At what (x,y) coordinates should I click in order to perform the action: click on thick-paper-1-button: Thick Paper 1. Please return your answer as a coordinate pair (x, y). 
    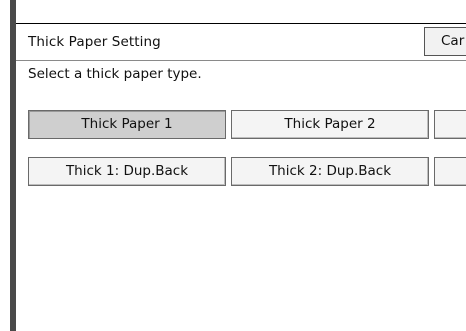
    Looking at the image, I should click on (127, 124).